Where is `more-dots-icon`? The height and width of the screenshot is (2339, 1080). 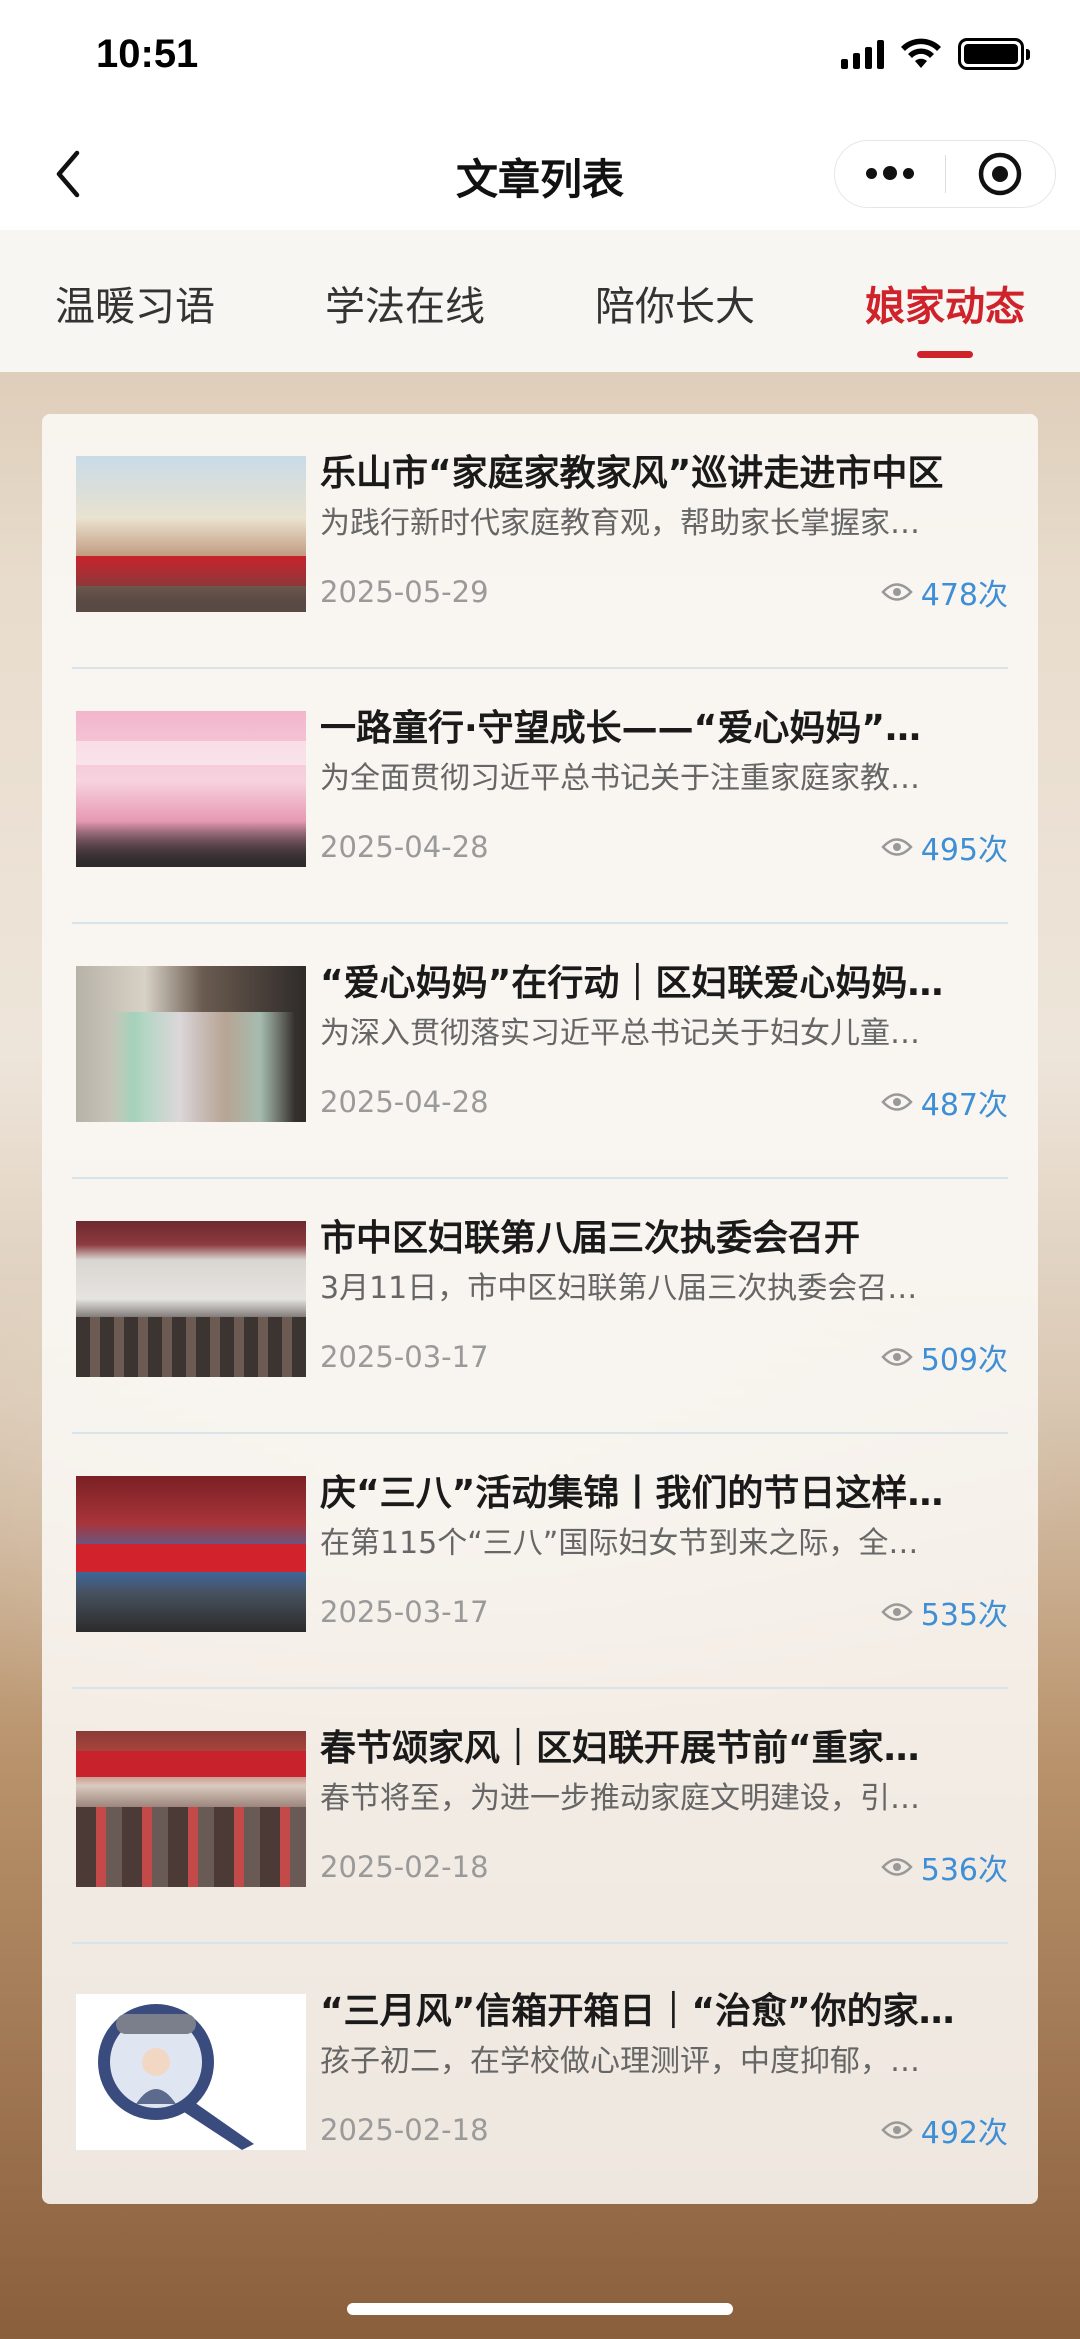
more-dots-icon is located at coordinates (889, 173).